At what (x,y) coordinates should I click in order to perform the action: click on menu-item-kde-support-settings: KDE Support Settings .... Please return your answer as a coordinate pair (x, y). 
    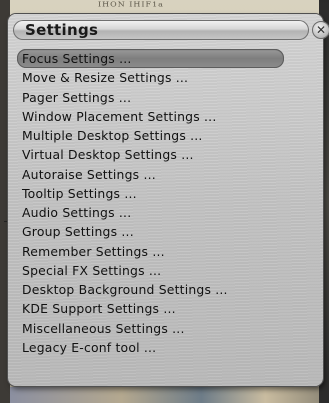
    Looking at the image, I should click on (162, 308).